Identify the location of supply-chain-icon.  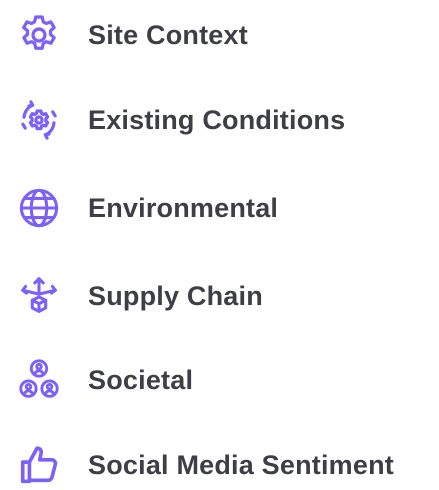
(39, 296).